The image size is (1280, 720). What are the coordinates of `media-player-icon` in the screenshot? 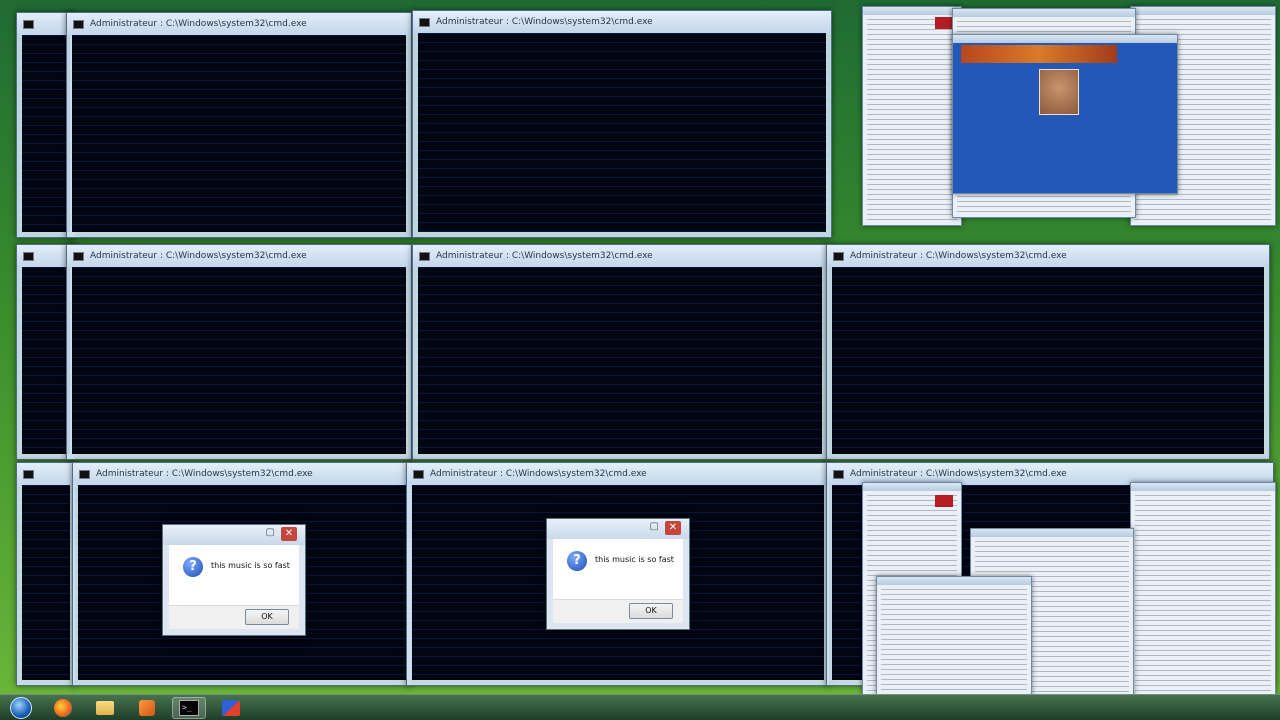 It's located at (147, 707).